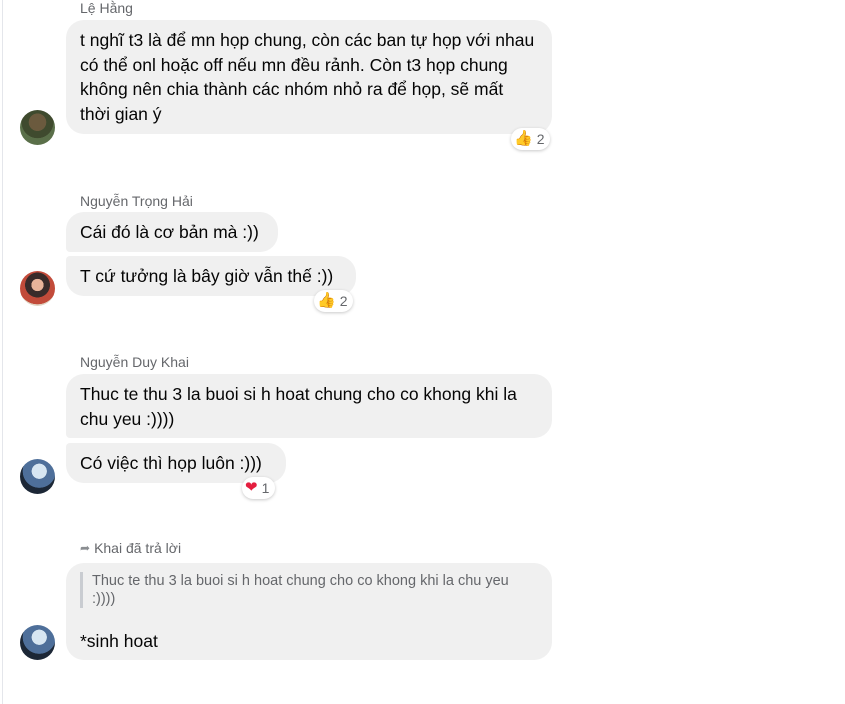  Describe the element at coordinates (172, 232) in the screenshot. I see `message-bubble: Cái đó là cơ bản mà :))` at that location.